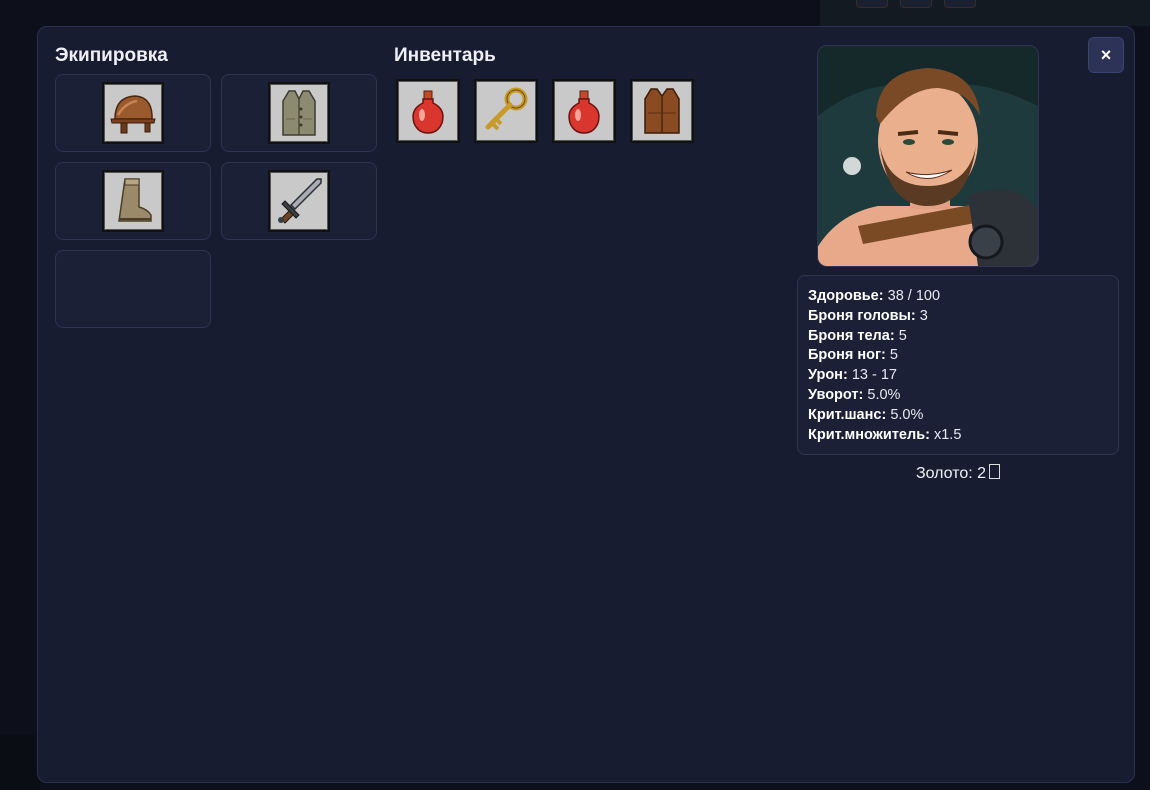 This screenshot has height=790, width=1150. What do you see at coordinates (985, 13) in the screenshot?
I see `background-panel-strip` at bounding box center [985, 13].